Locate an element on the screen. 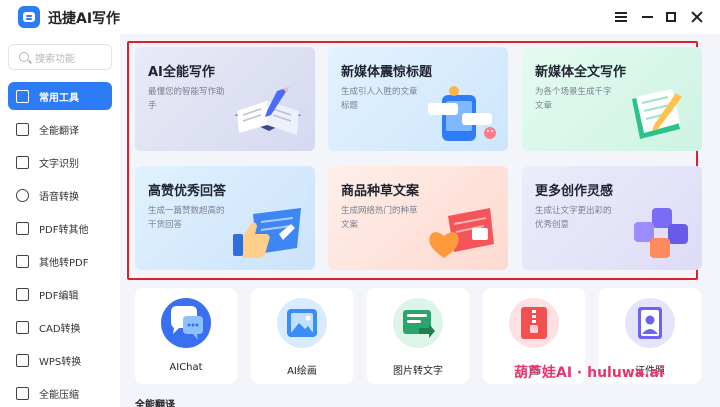  title-bar: 迅捷AI写作 is located at coordinates (360, 17).